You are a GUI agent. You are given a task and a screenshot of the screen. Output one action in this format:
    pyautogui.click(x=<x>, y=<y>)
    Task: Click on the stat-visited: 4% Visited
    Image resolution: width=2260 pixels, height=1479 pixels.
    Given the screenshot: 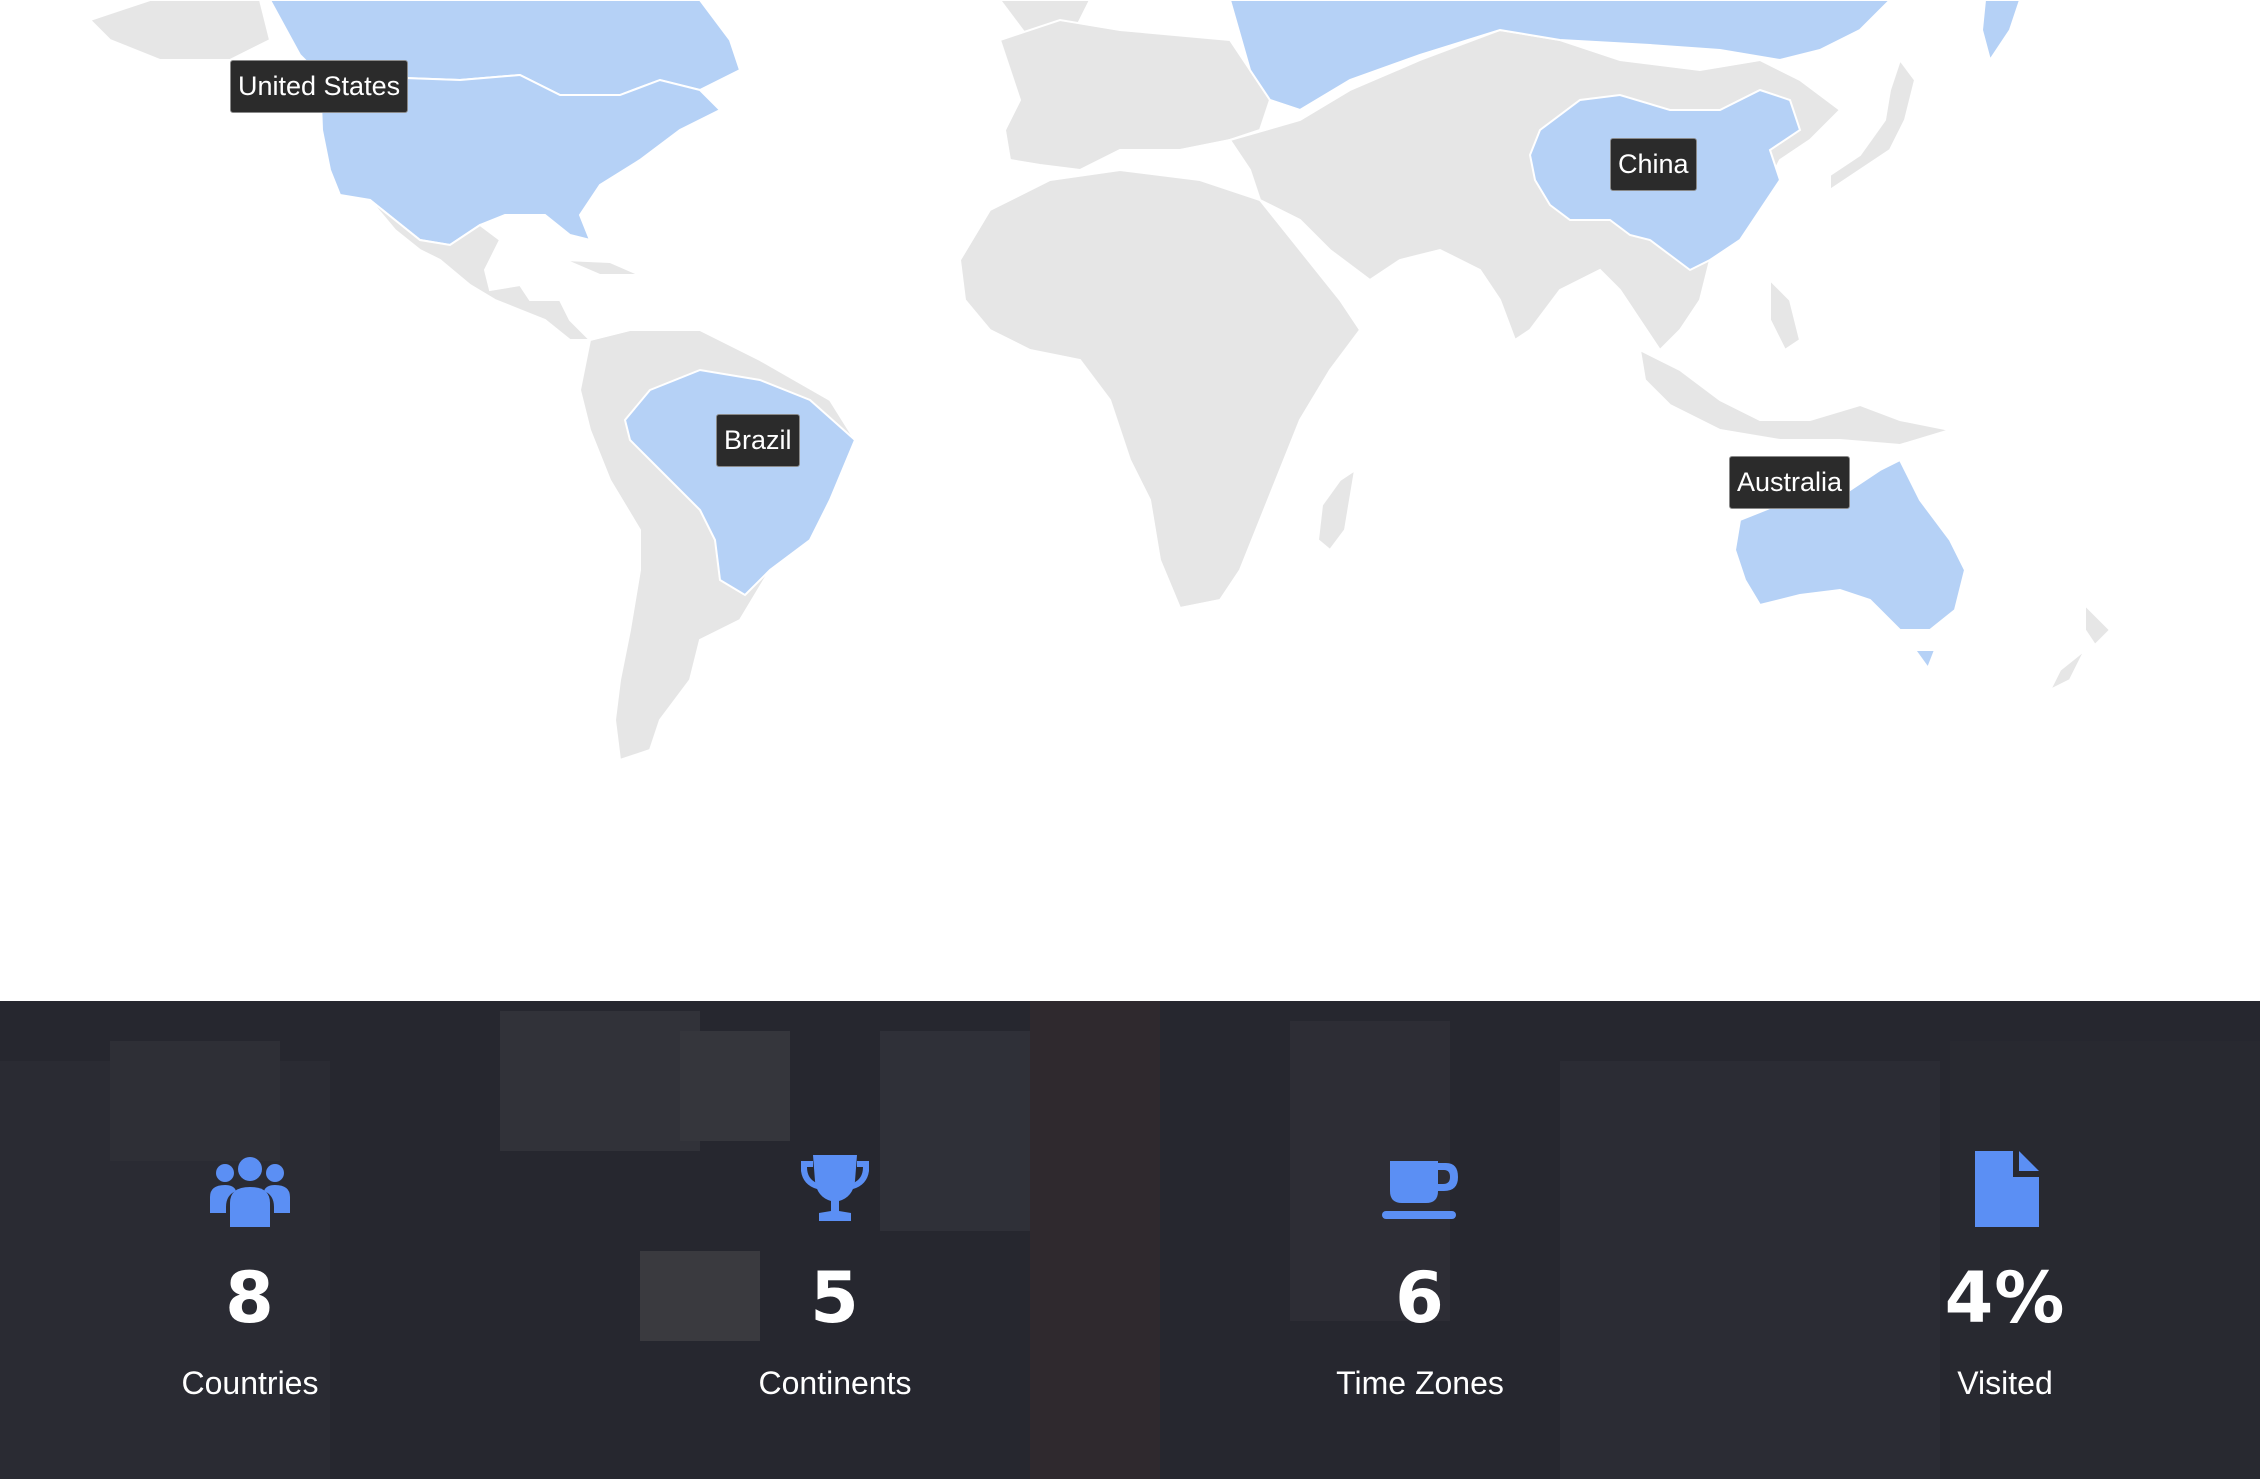 What is the action you would take?
    pyautogui.click(x=2005, y=1275)
    